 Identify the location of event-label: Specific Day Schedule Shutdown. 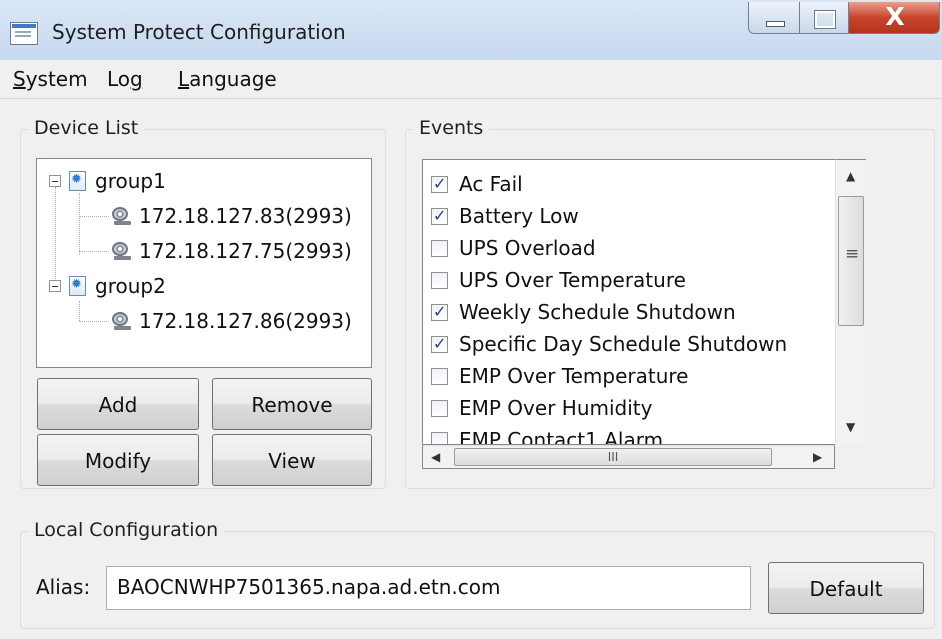
(623, 344).